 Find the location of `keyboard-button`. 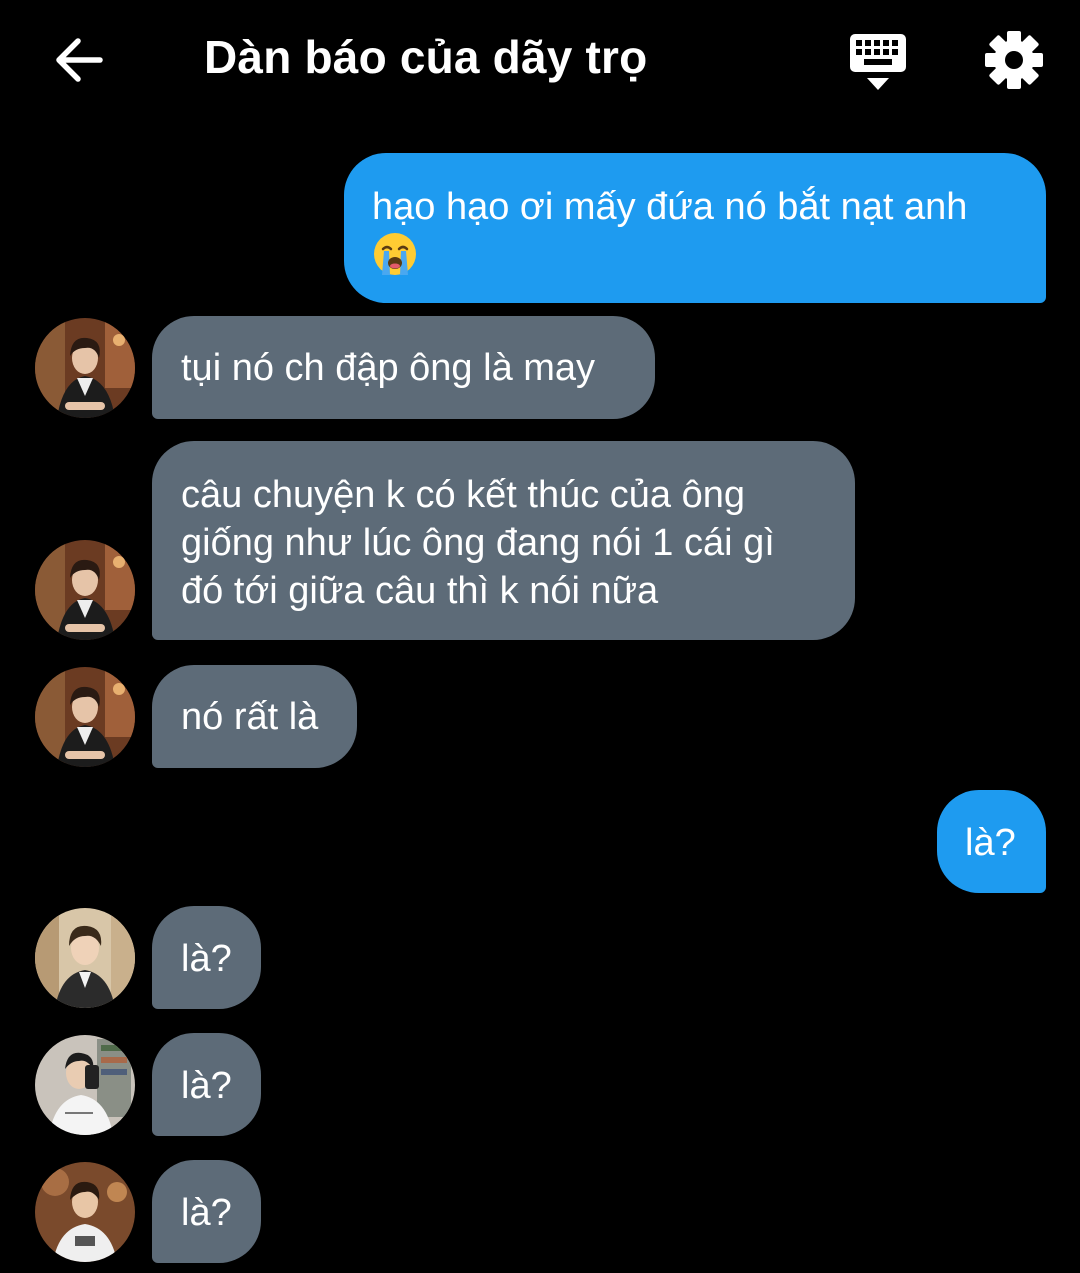

keyboard-button is located at coordinates (878, 62).